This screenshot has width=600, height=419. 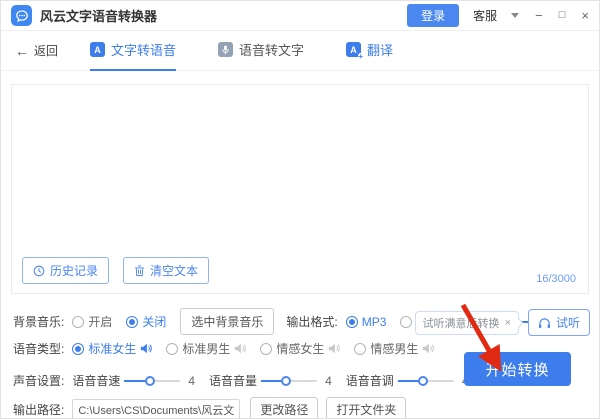 I want to click on voice-type-row: 语音类型: 标准女生 标准男生 情感女生 情感男生, so click(x=230, y=348).